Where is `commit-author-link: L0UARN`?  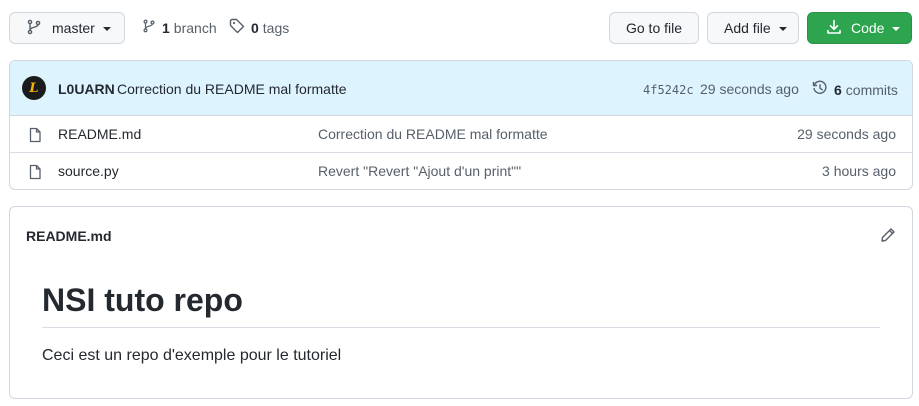 commit-author-link: L0UARN is located at coordinates (86, 89).